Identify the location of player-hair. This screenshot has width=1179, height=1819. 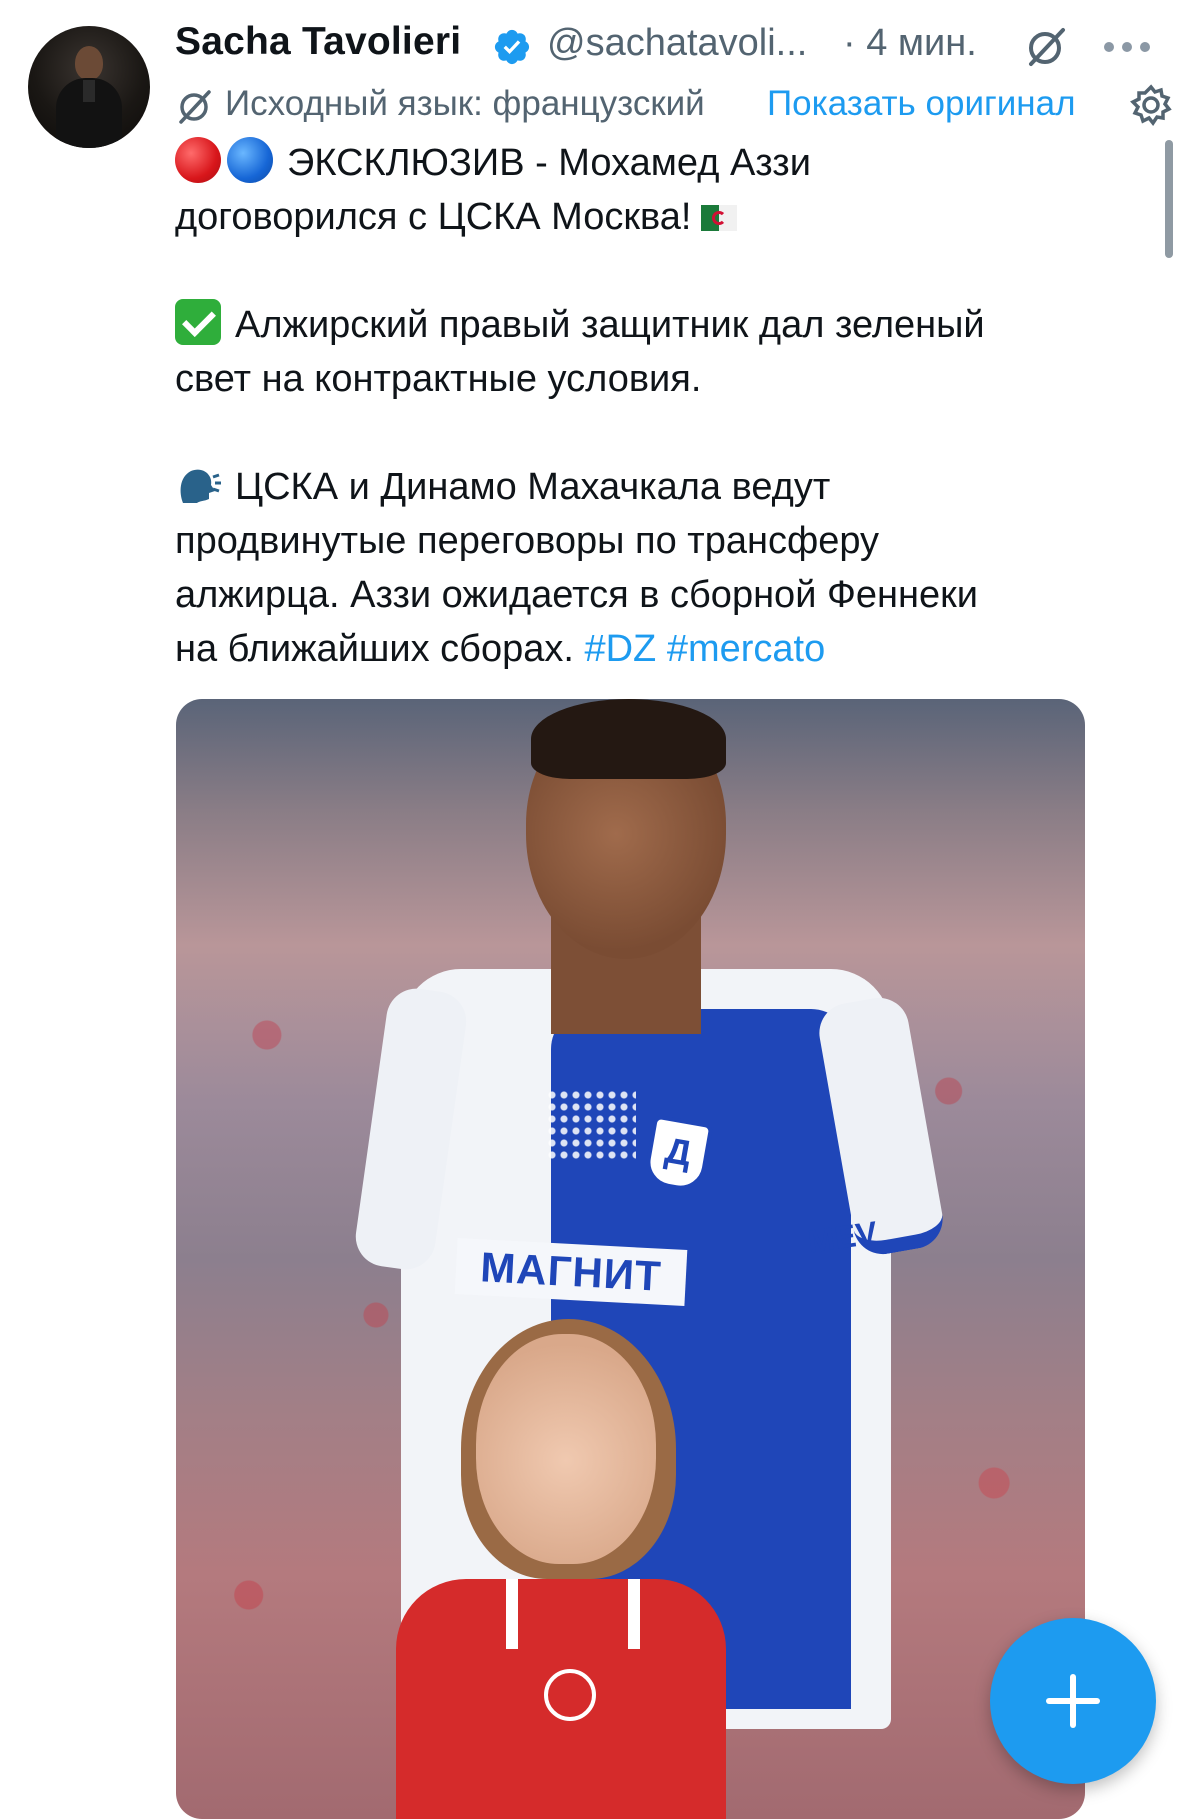
(628, 739).